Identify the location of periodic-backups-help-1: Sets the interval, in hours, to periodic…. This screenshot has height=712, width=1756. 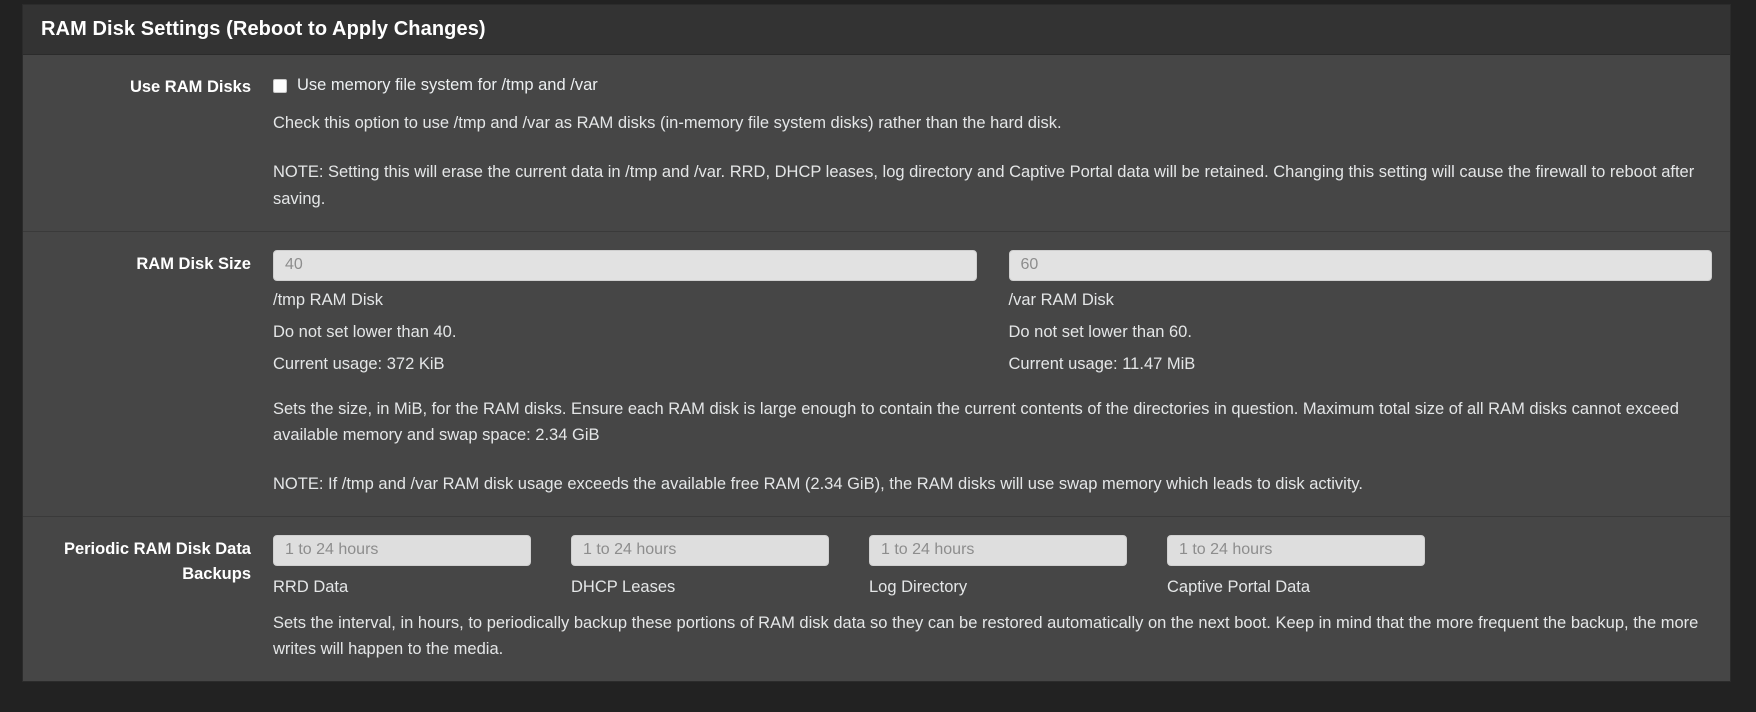
(986, 636).